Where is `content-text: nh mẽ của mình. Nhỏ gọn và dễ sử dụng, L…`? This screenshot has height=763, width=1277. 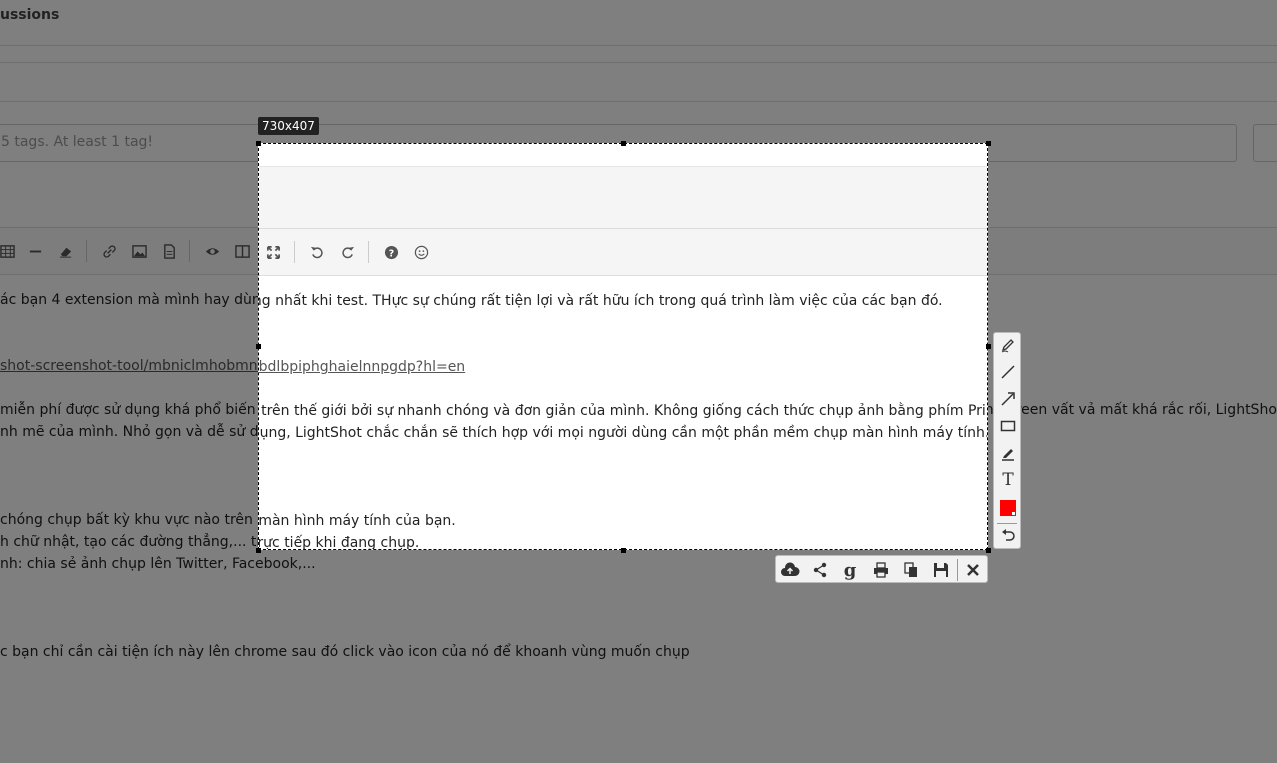
content-text: nh mẽ của mình. Nhỏ gọn và dễ sử dụng, L… is located at coordinates (623, 433).